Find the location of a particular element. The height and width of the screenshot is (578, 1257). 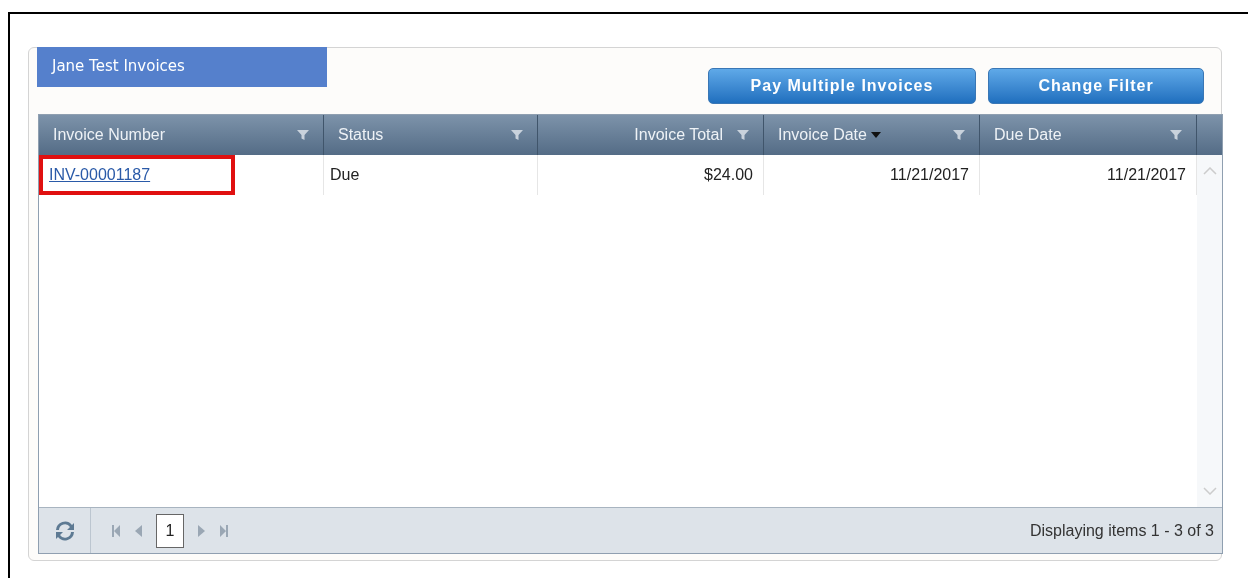

scroll-down-icon is located at coordinates (1209, 491).